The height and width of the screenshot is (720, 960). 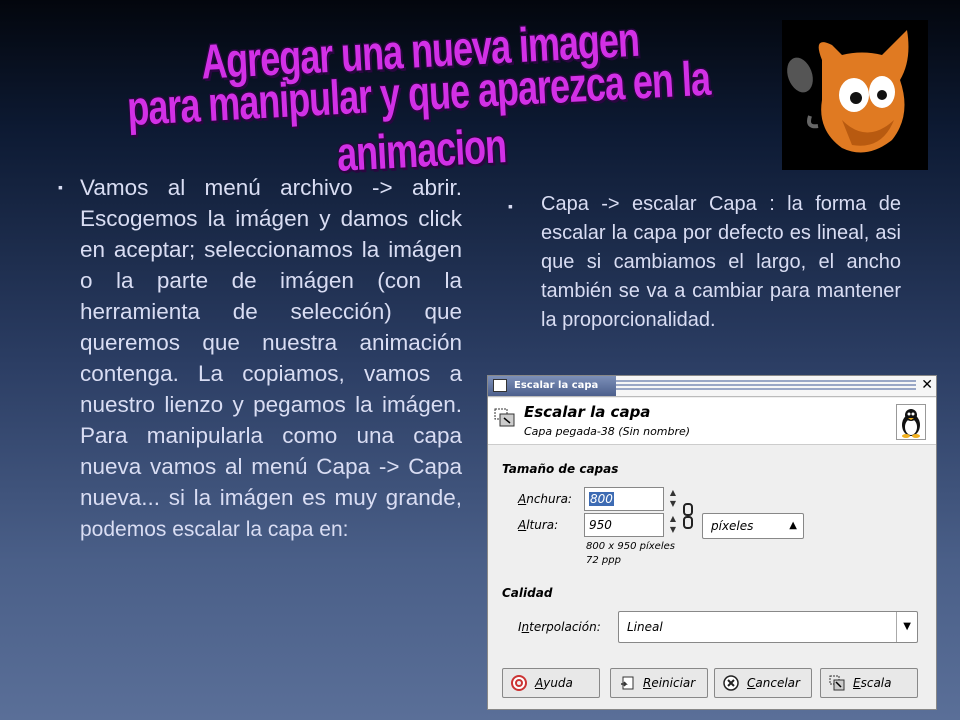 I want to click on info-resolution: 72 ppp, so click(x=603, y=560).